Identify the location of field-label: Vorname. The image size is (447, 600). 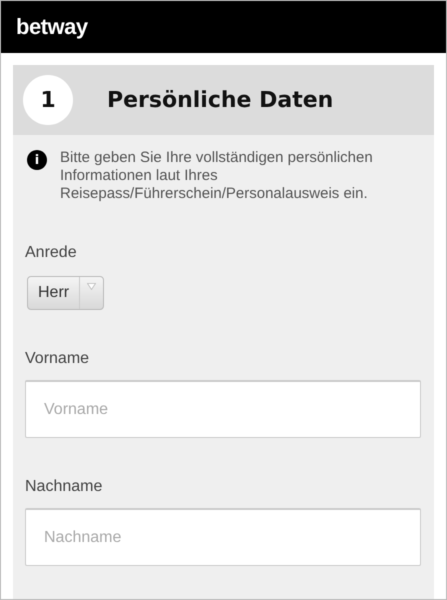
(57, 359).